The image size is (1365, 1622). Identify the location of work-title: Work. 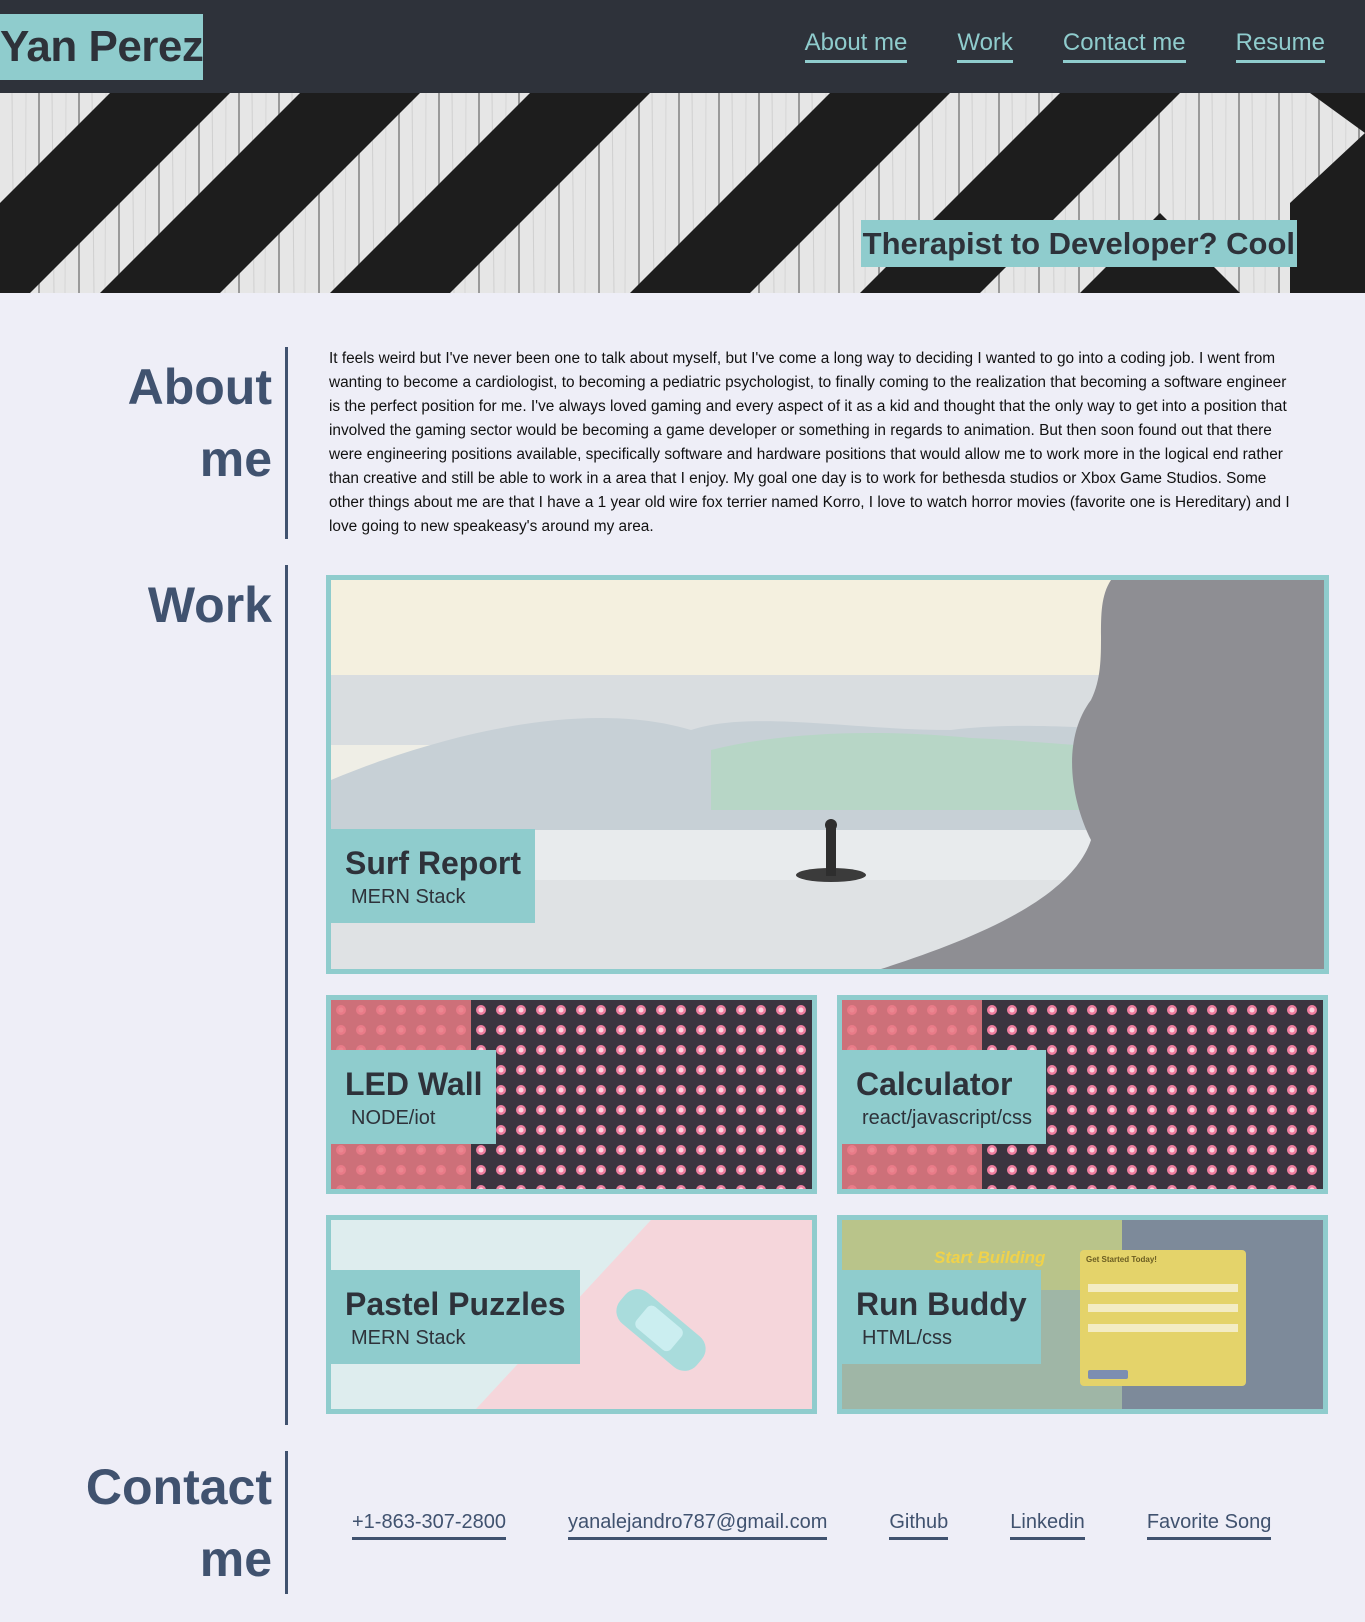
(209, 605).